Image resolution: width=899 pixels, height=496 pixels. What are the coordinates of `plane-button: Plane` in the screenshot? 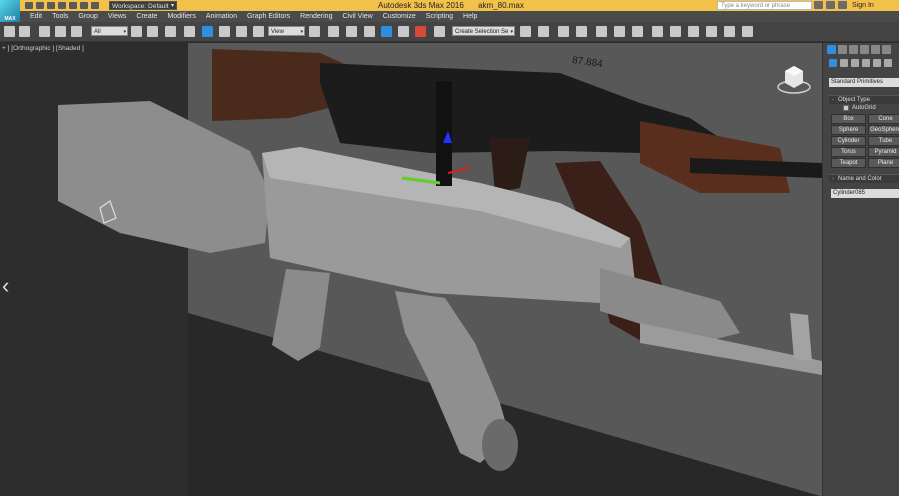 It's located at (883, 163).